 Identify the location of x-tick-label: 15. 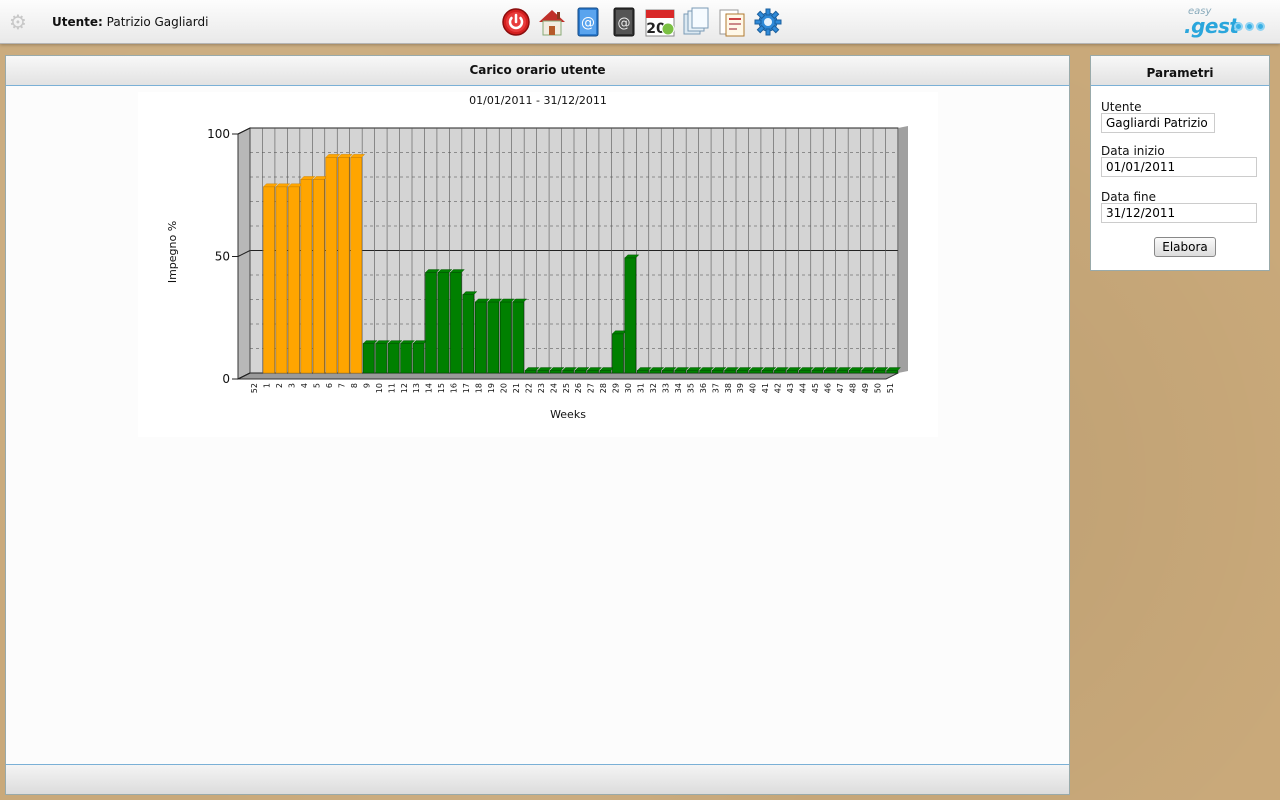
(441, 388).